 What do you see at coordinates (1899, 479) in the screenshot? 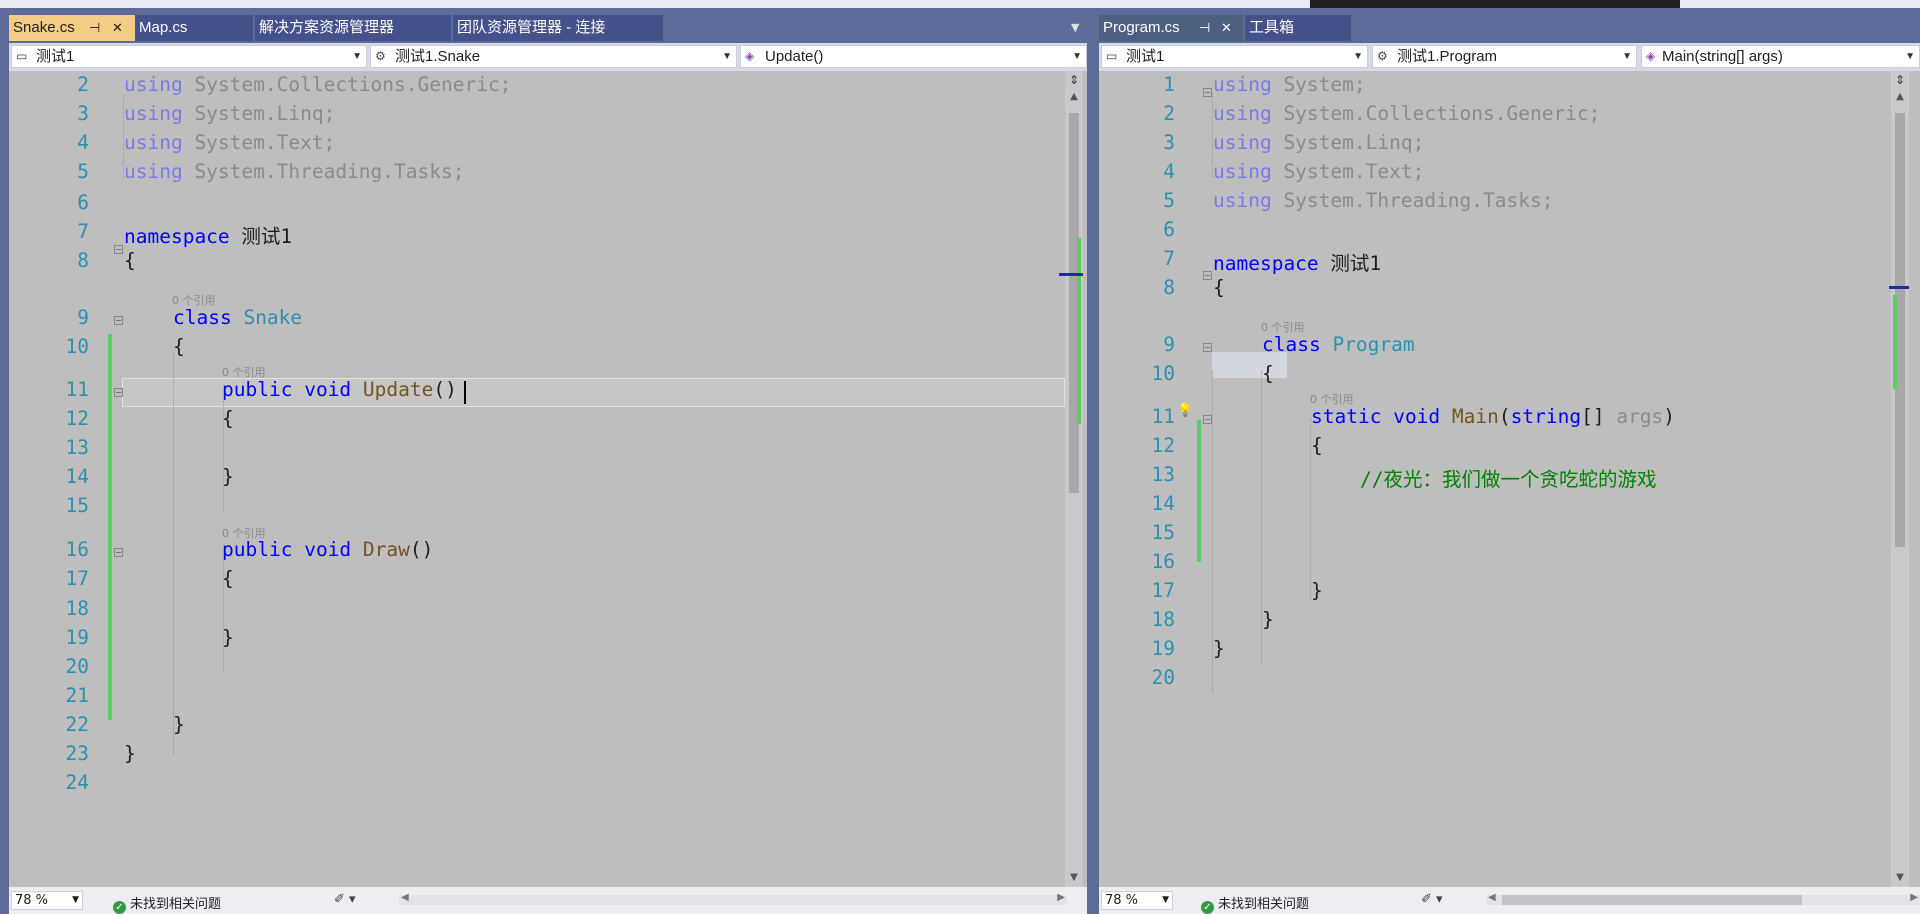
I see `right-vertical-scrollbar: ⇕ ▲ ▼` at bounding box center [1899, 479].